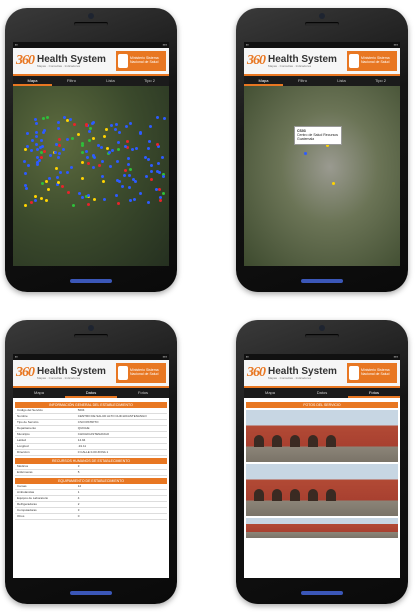 The height and width of the screenshot is (612, 415). I want to click on map-view, so click(91, 176).